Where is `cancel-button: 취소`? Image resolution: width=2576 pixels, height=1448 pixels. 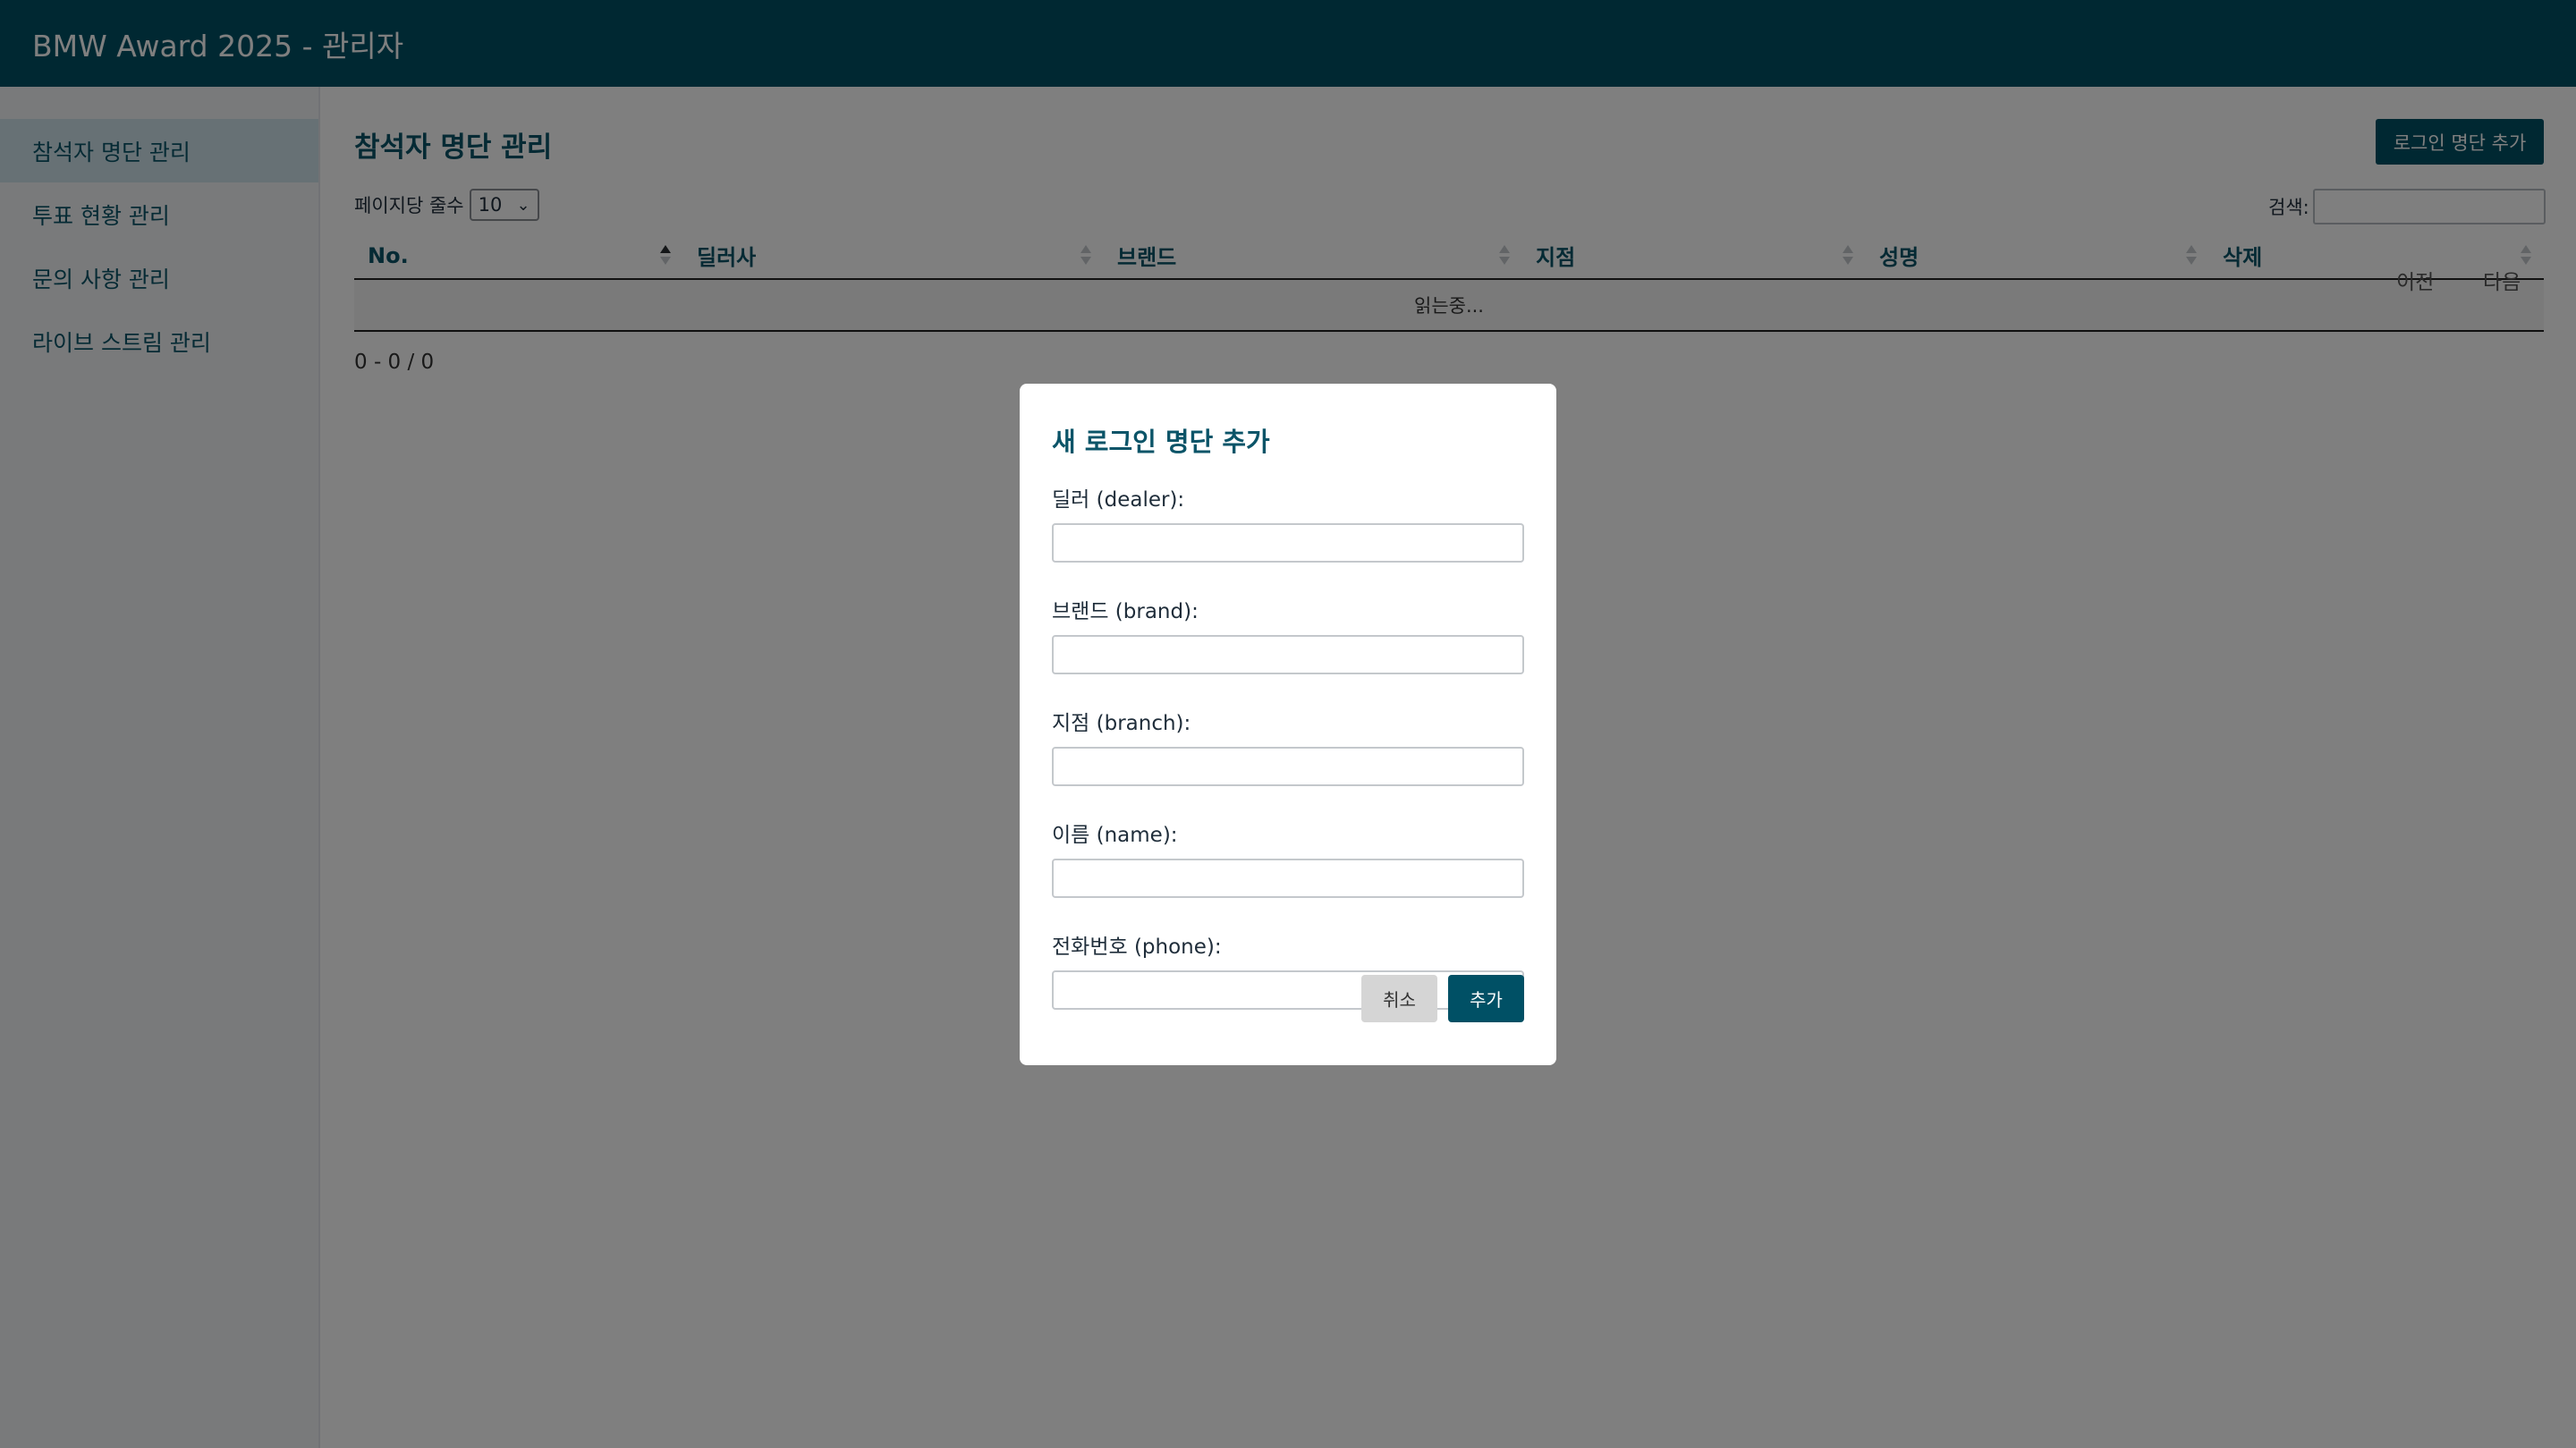
cancel-button: 취소 is located at coordinates (1399, 998).